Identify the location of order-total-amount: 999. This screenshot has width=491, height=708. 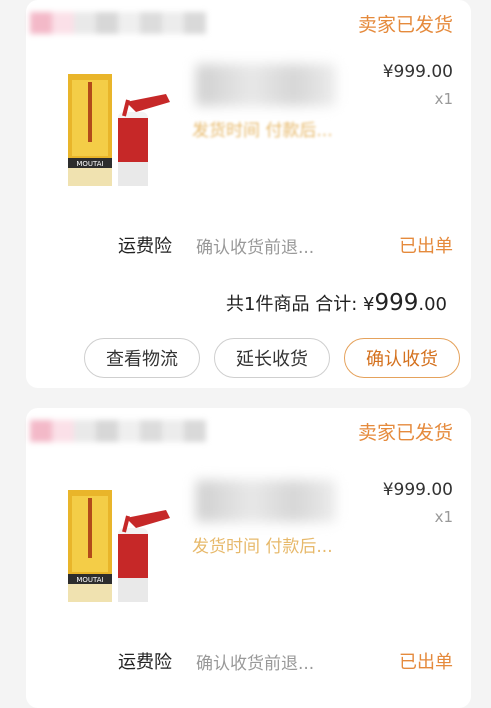
(396, 303).